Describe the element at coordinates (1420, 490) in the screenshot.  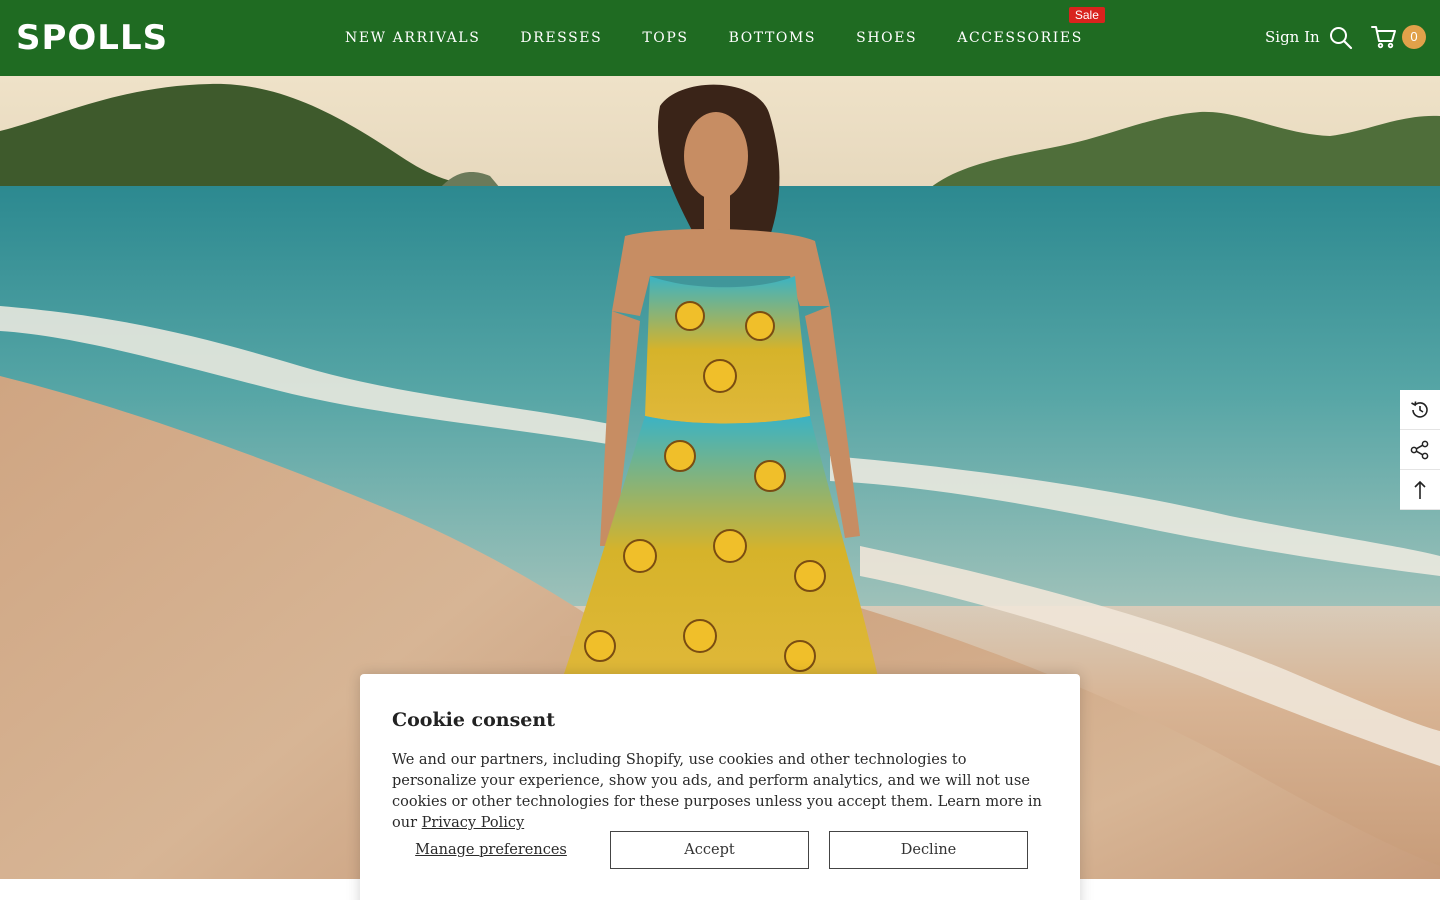
I see `back-to-top-icon` at that location.